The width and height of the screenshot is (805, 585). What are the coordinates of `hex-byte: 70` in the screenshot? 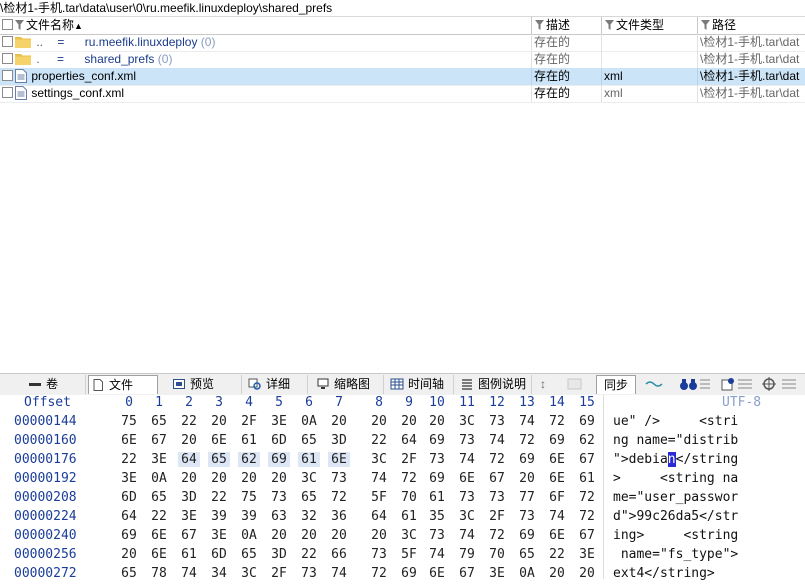 It's located at (497, 554).